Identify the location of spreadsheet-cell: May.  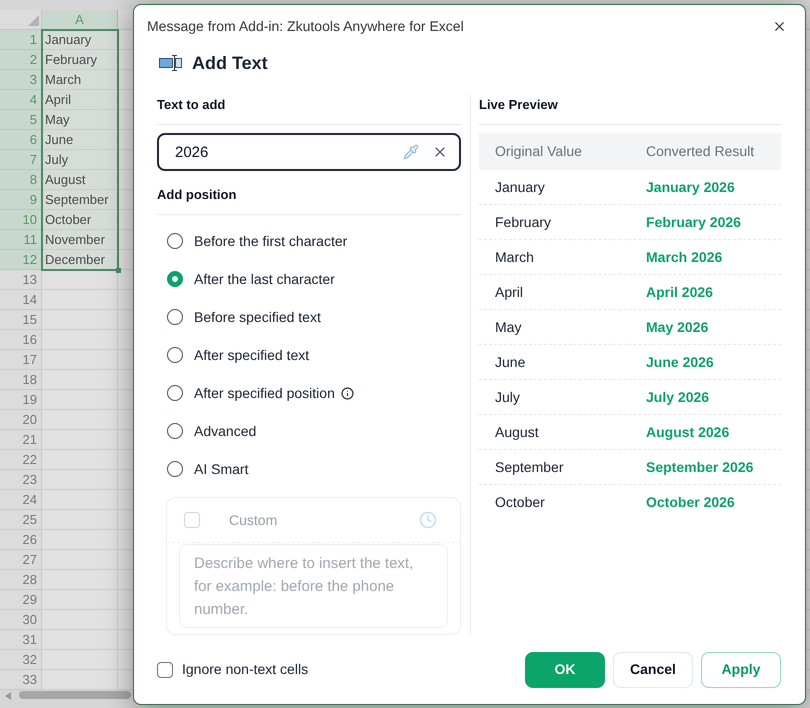
(80, 120).